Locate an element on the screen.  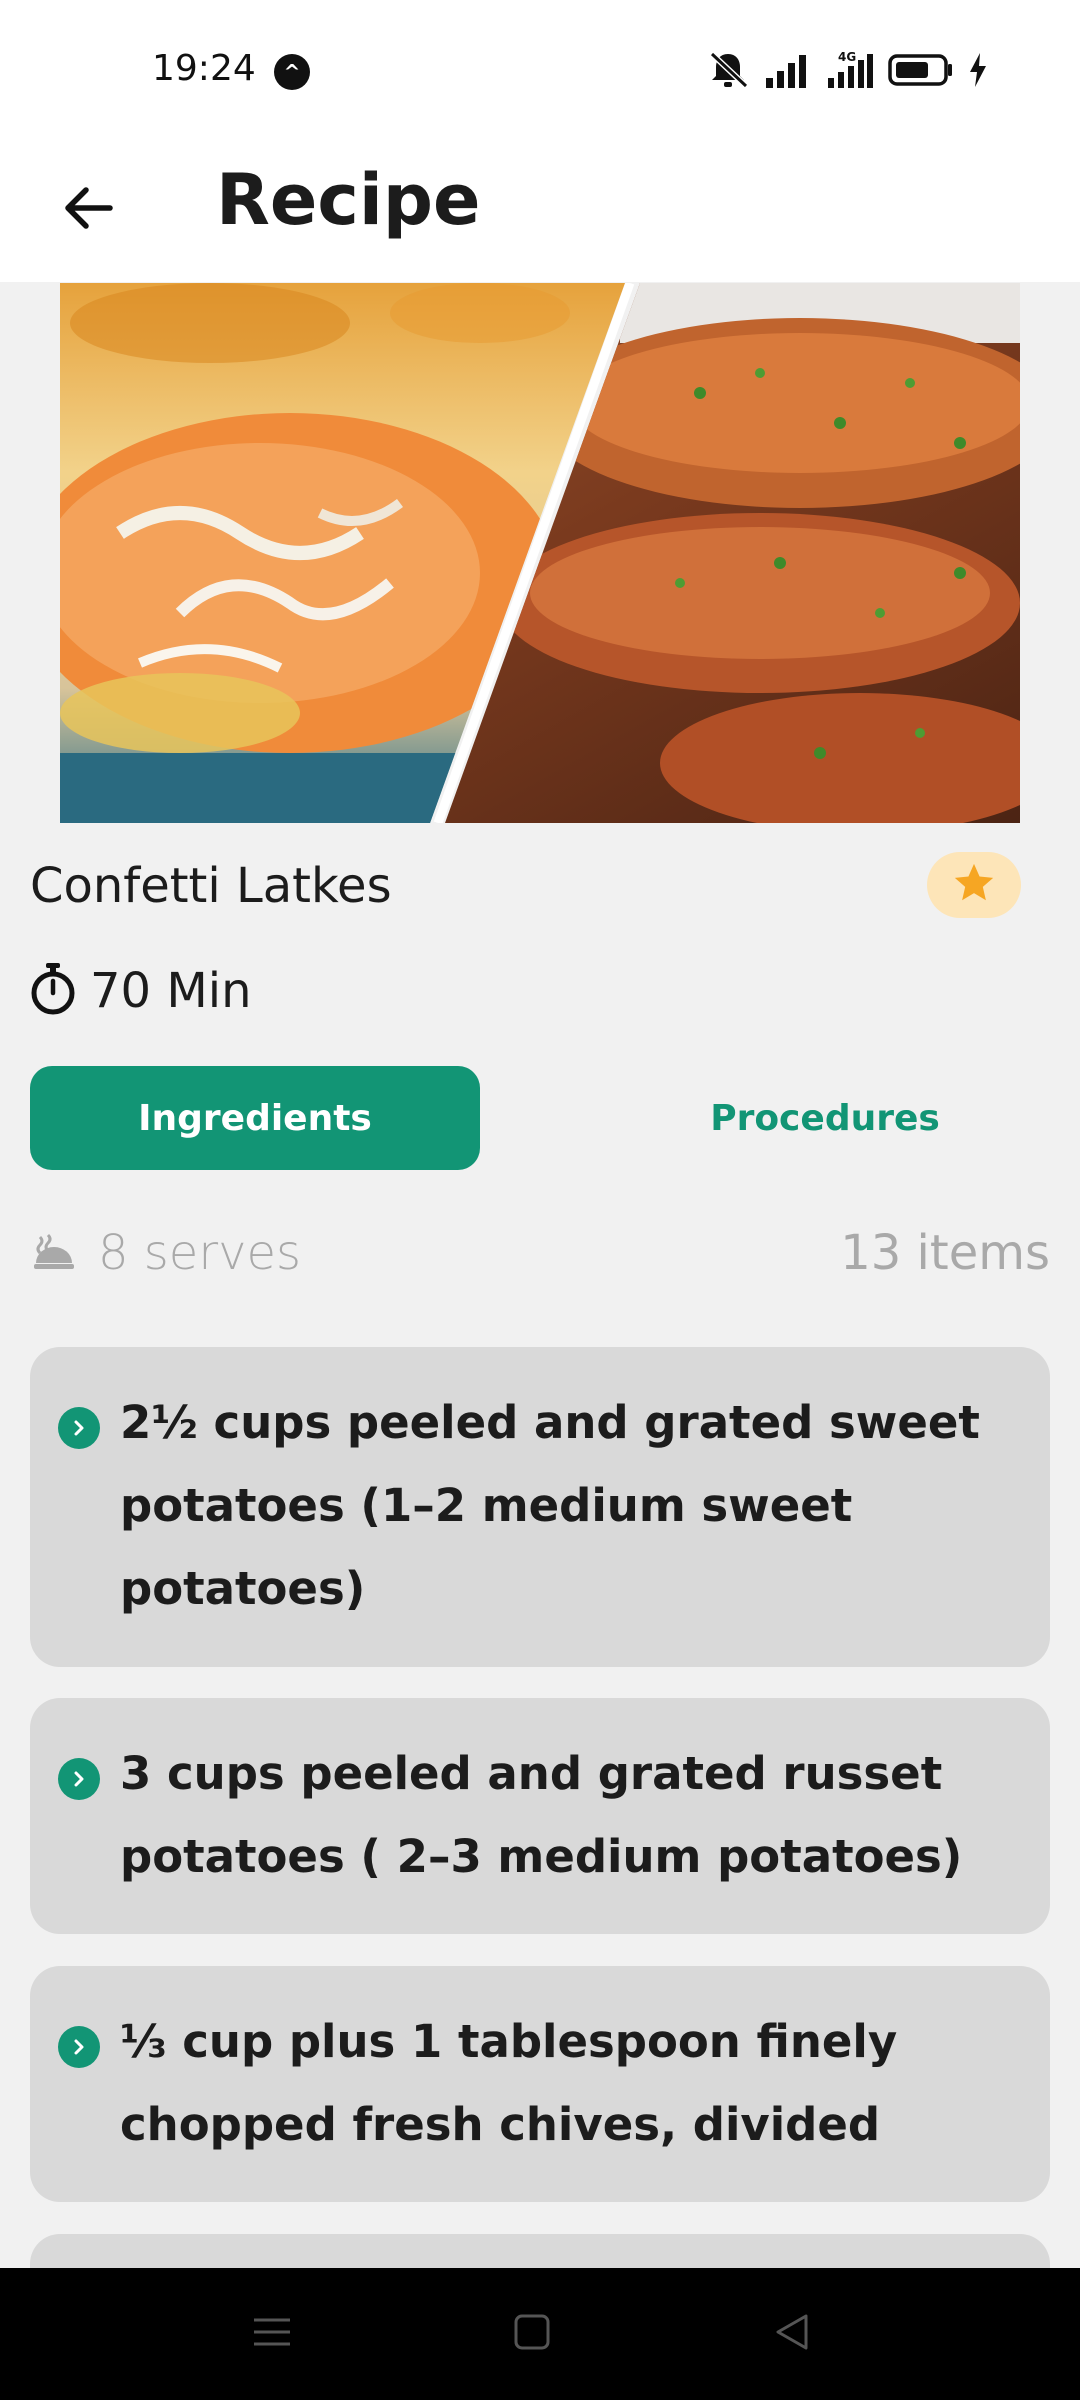
tab-ingredients: Ingredients is located at coordinates (255, 1118).